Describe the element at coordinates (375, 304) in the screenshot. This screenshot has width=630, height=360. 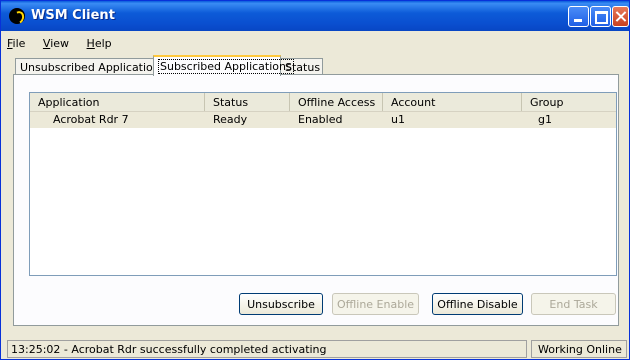
I see `offline-enable-button: Offline Enable` at that location.